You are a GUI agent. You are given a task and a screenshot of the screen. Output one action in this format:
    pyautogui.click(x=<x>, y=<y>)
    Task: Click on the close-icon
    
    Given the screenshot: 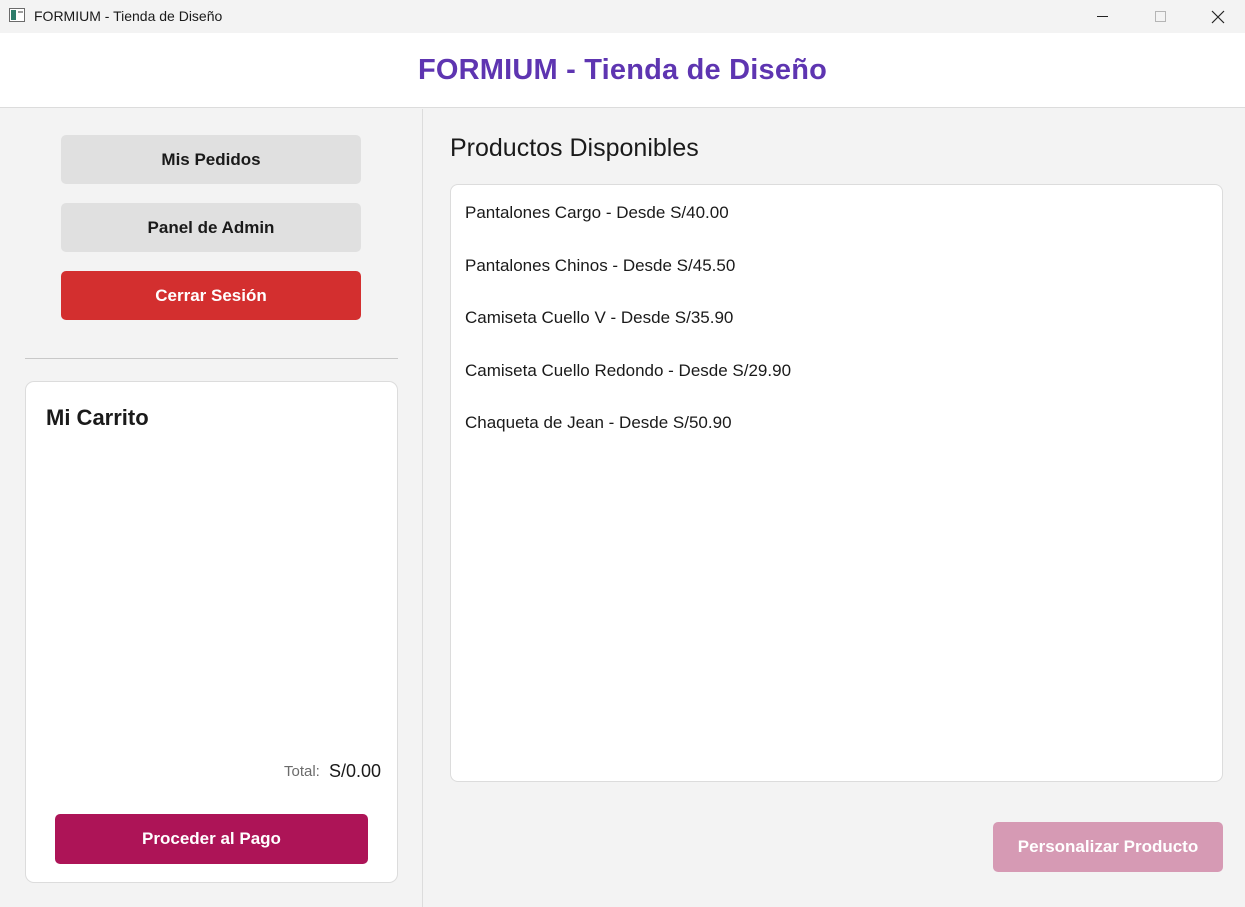 What is the action you would take?
    pyautogui.click(x=1218, y=16)
    